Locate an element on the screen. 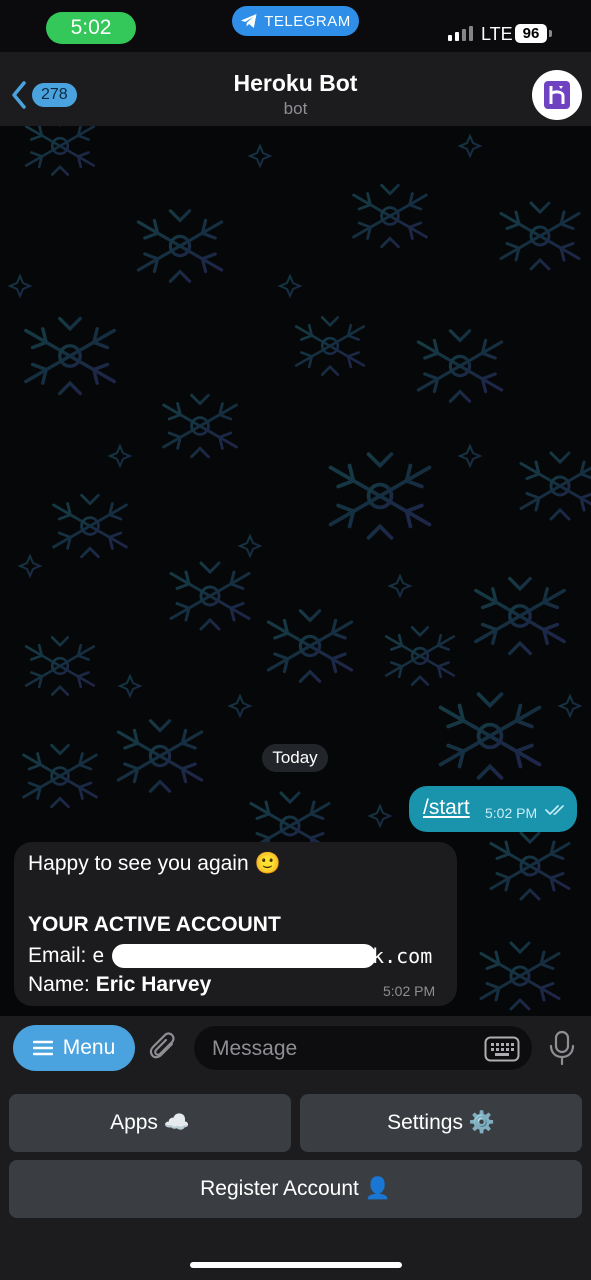 The width and height of the screenshot is (591, 1280). email-suffix: ok.com is located at coordinates (396, 956).